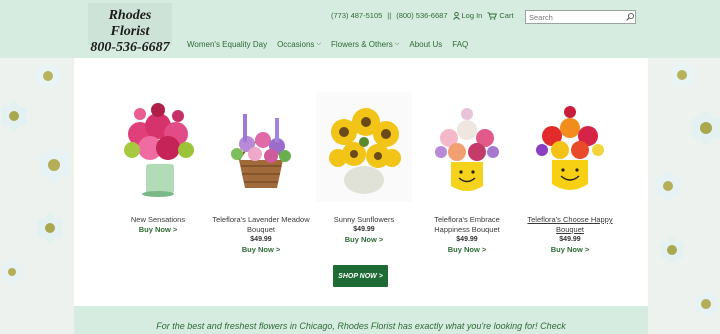 The image size is (720, 334). I want to click on phone-tollfree-link: (800) 536-6687, so click(421, 15).